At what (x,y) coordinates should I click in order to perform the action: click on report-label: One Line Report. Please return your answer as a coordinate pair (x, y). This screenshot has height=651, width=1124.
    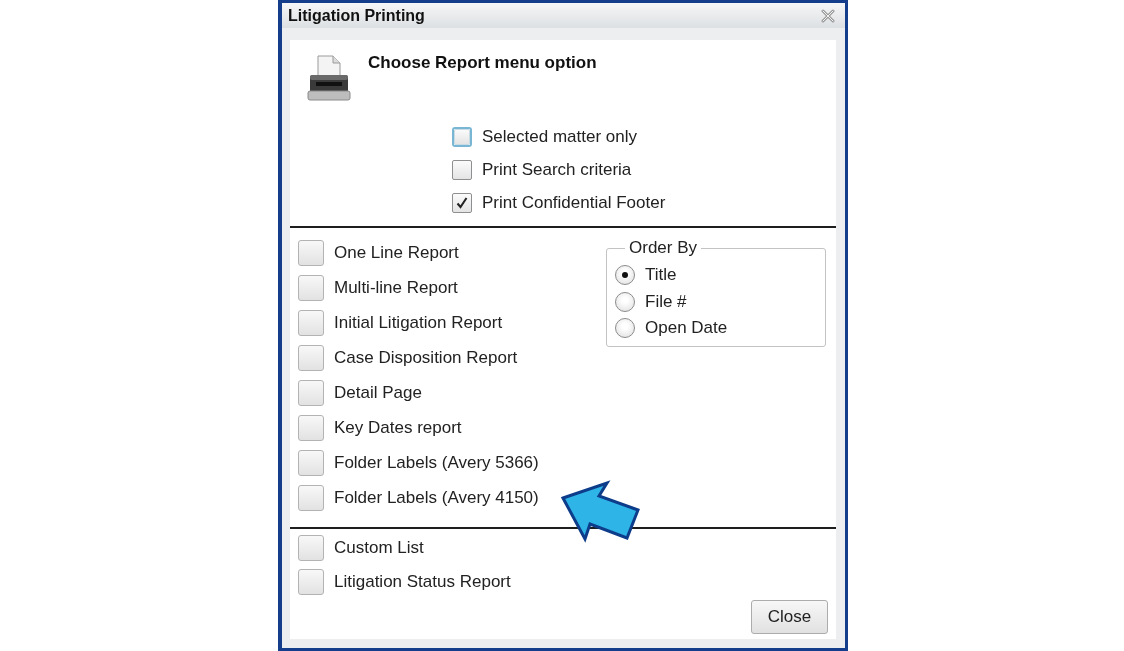
    Looking at the image, I should click on (396, 252).